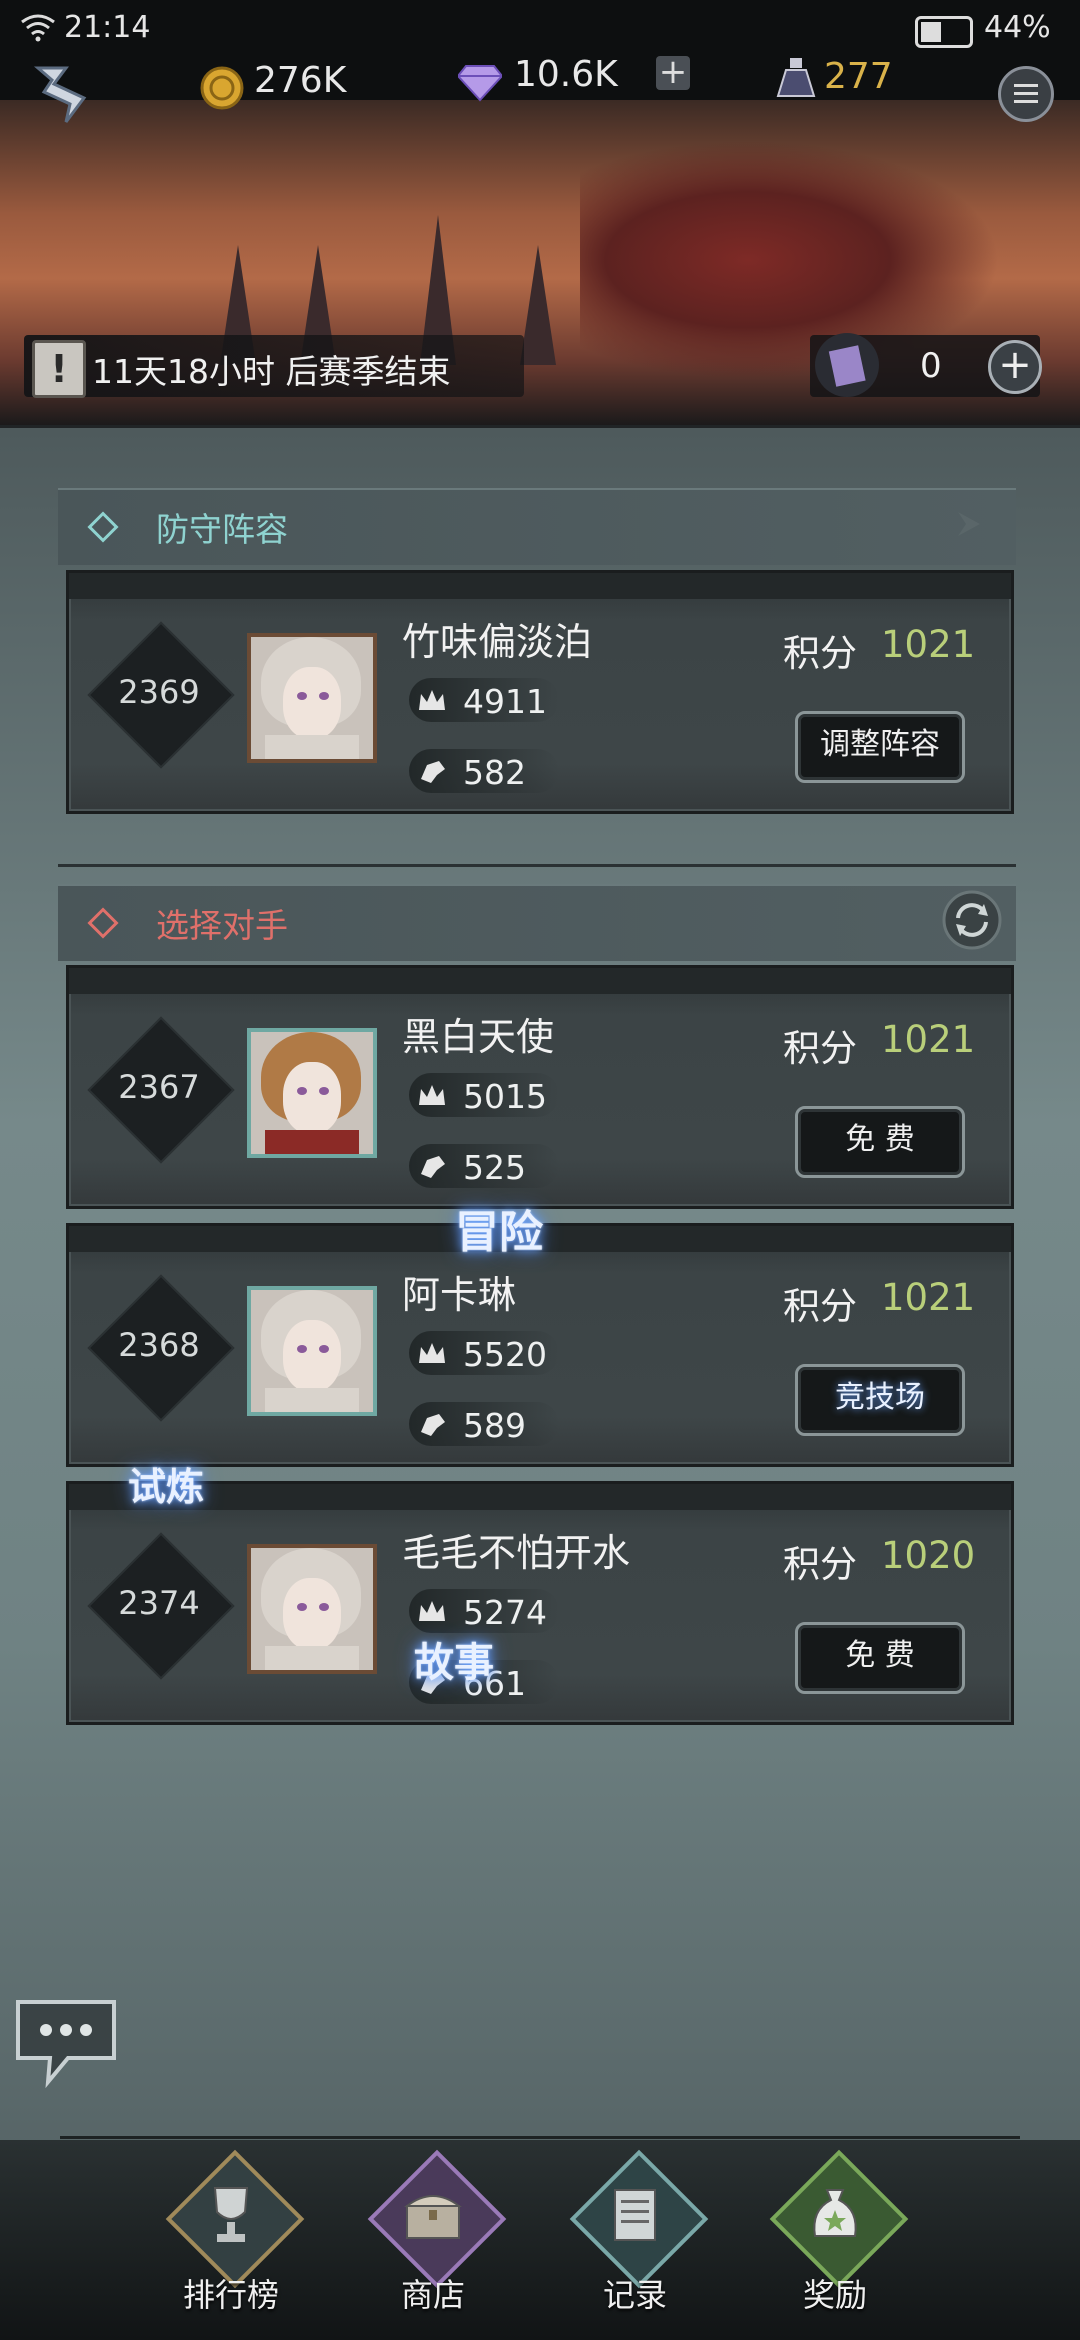 The width and height of the screenshot is (1080, 2340). I want to click on menu-button, so click(1026, 94).